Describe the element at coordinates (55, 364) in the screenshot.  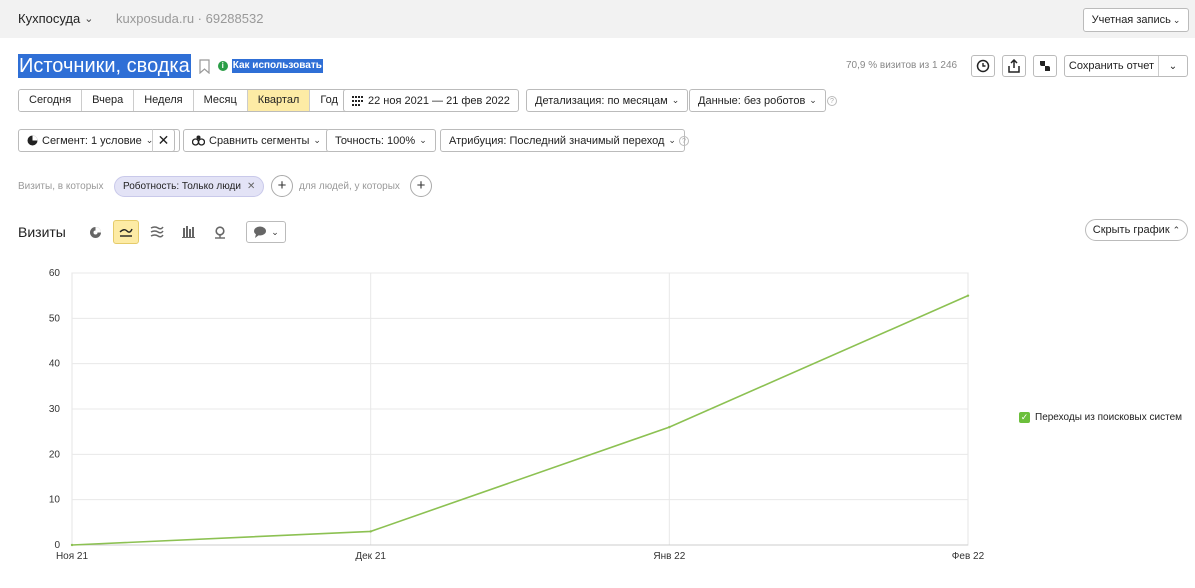
I see `y-tick-label: 40` at that location.